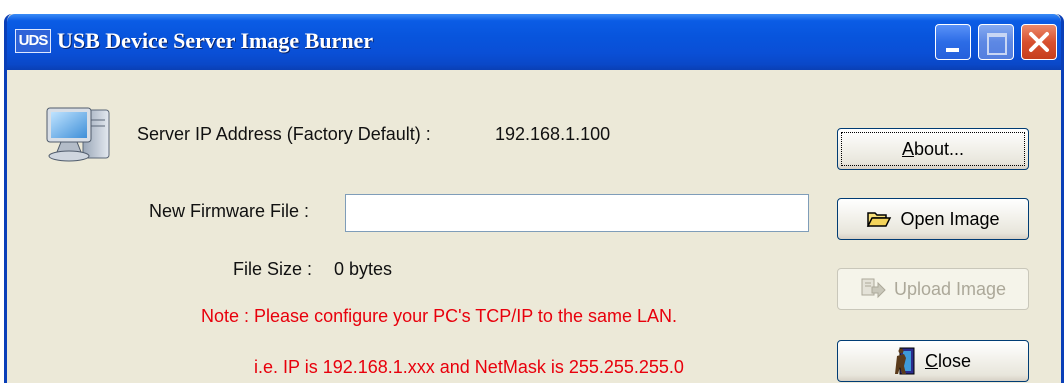 The width and height of the screenshot is (1064, 383). I want to click on title-bar: UDS USB Device Server Image Burner, so click(534, 42).